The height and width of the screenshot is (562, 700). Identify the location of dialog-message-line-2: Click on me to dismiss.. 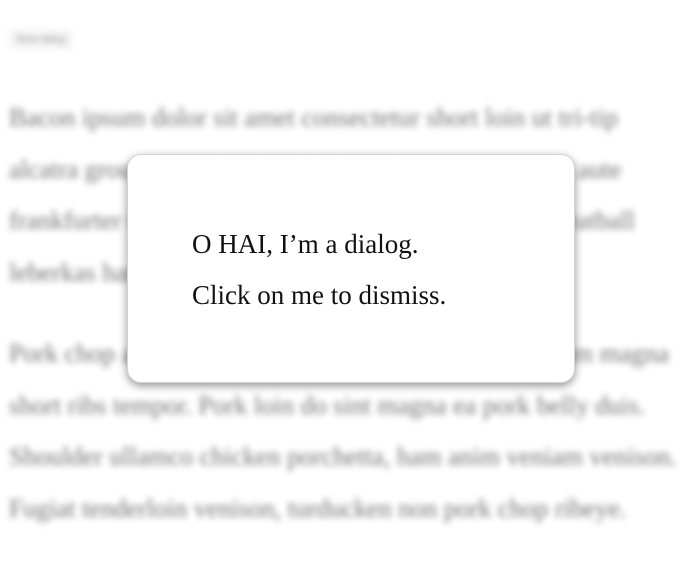
(319, 295).